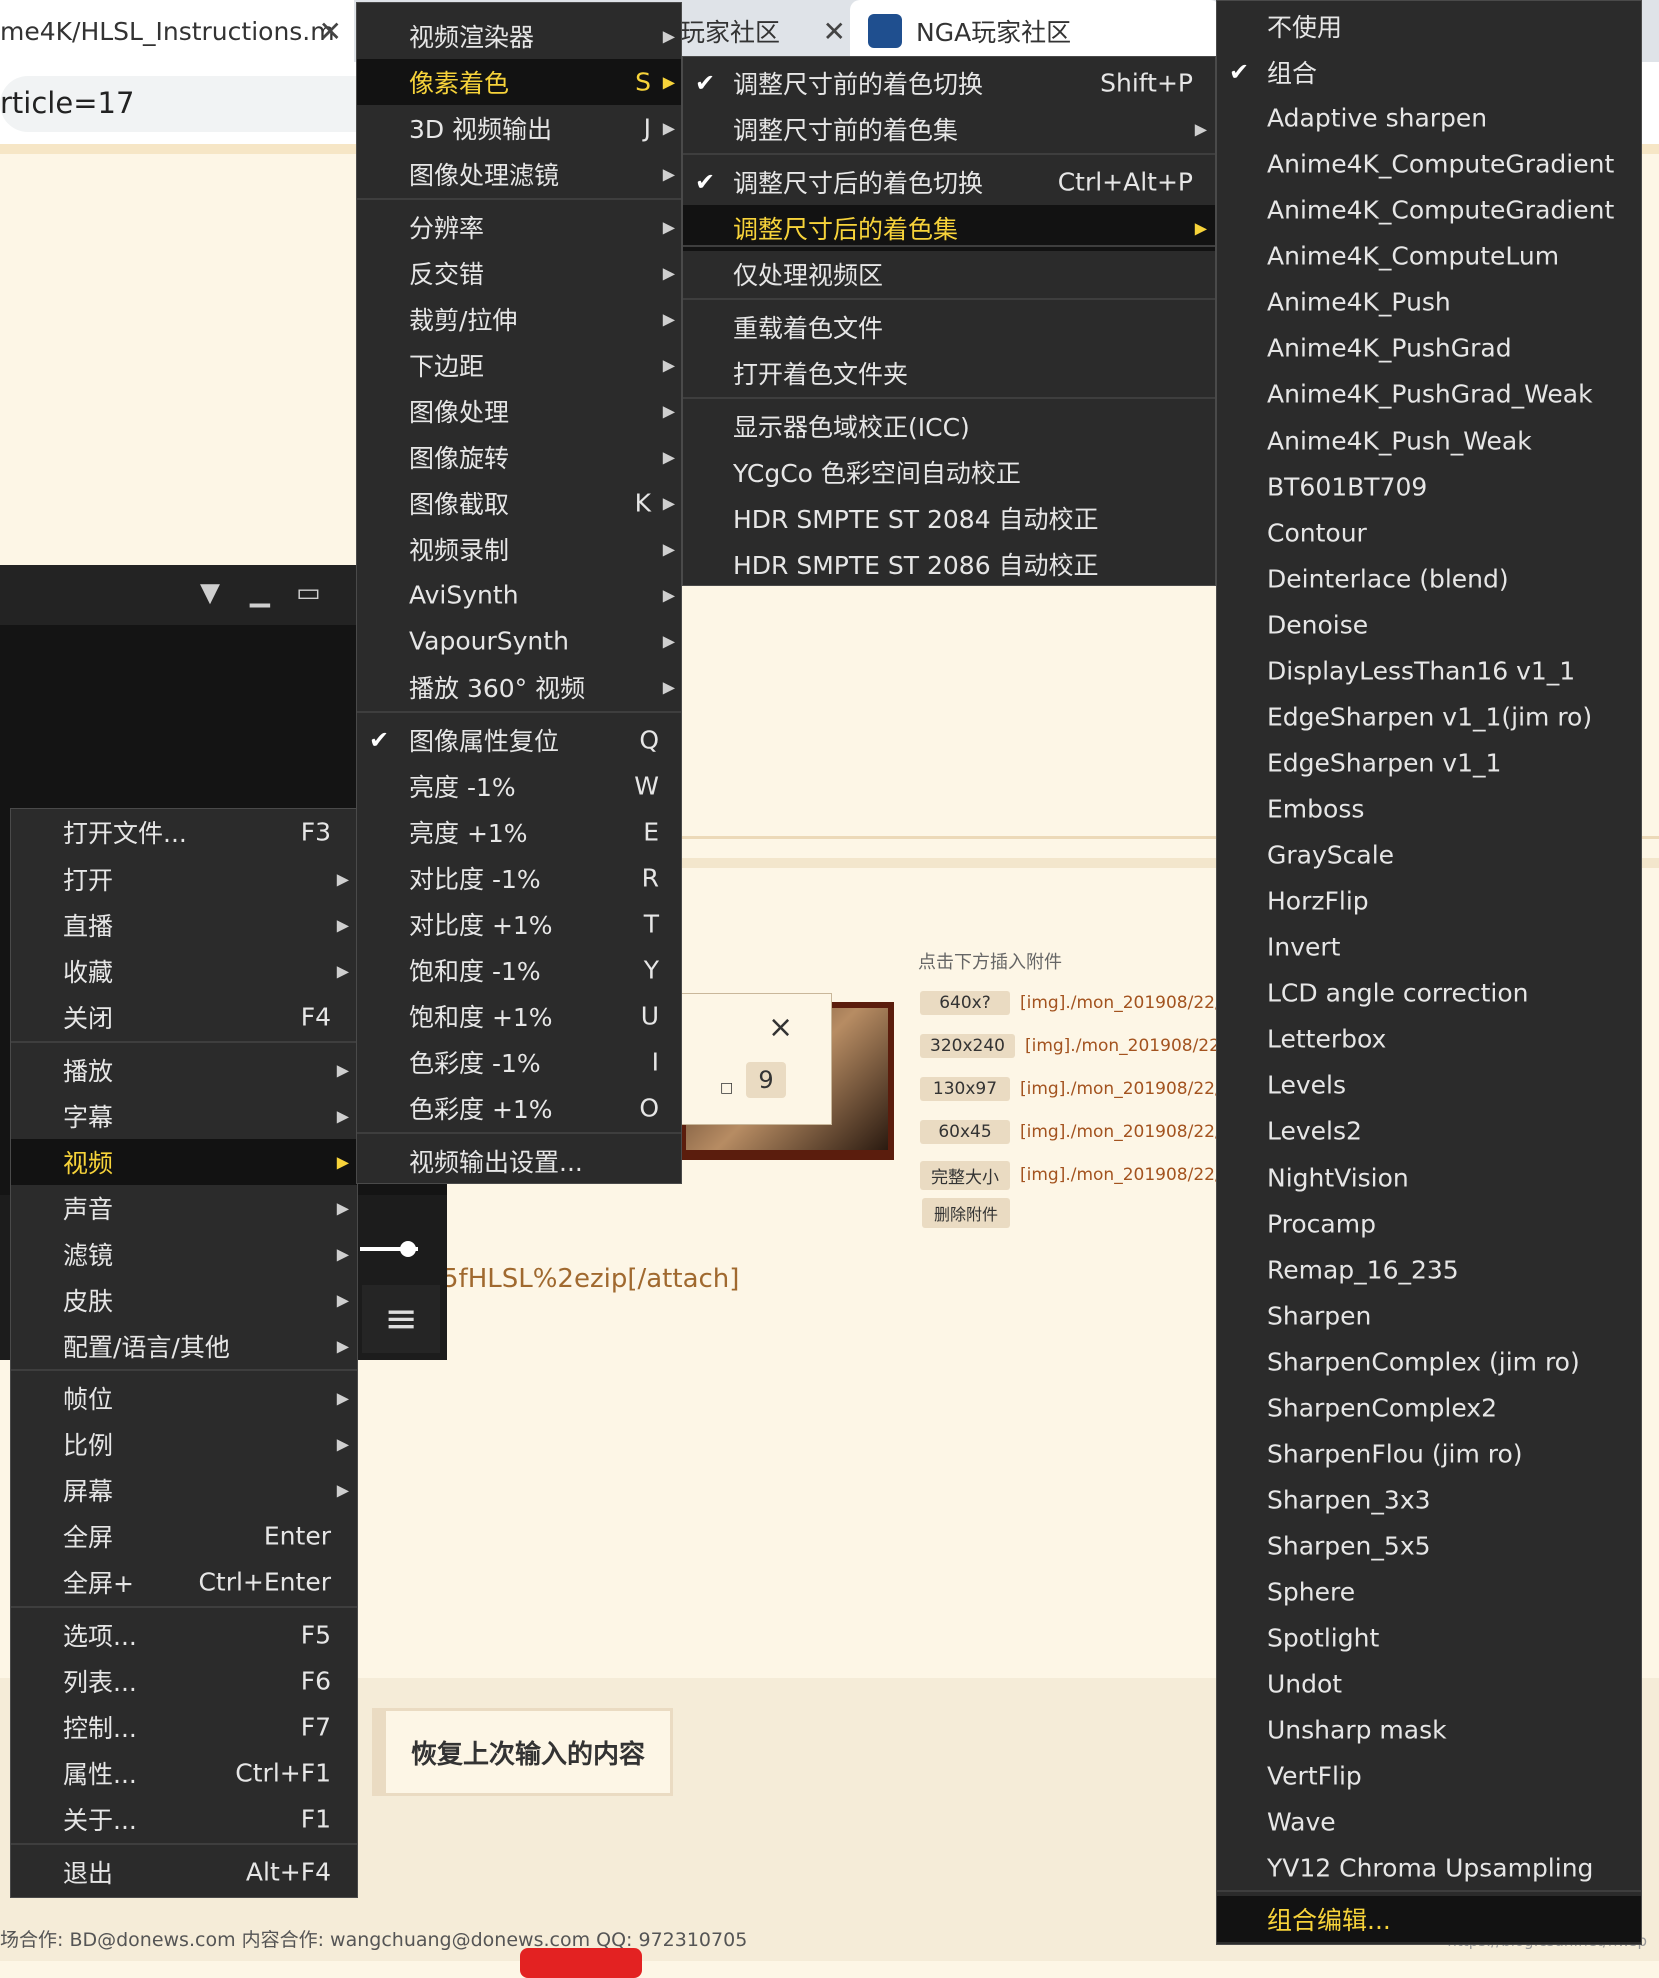 The image size is (1659, 1978). I want to click on menu-item: 仅处理视频区, so click(949, 274).